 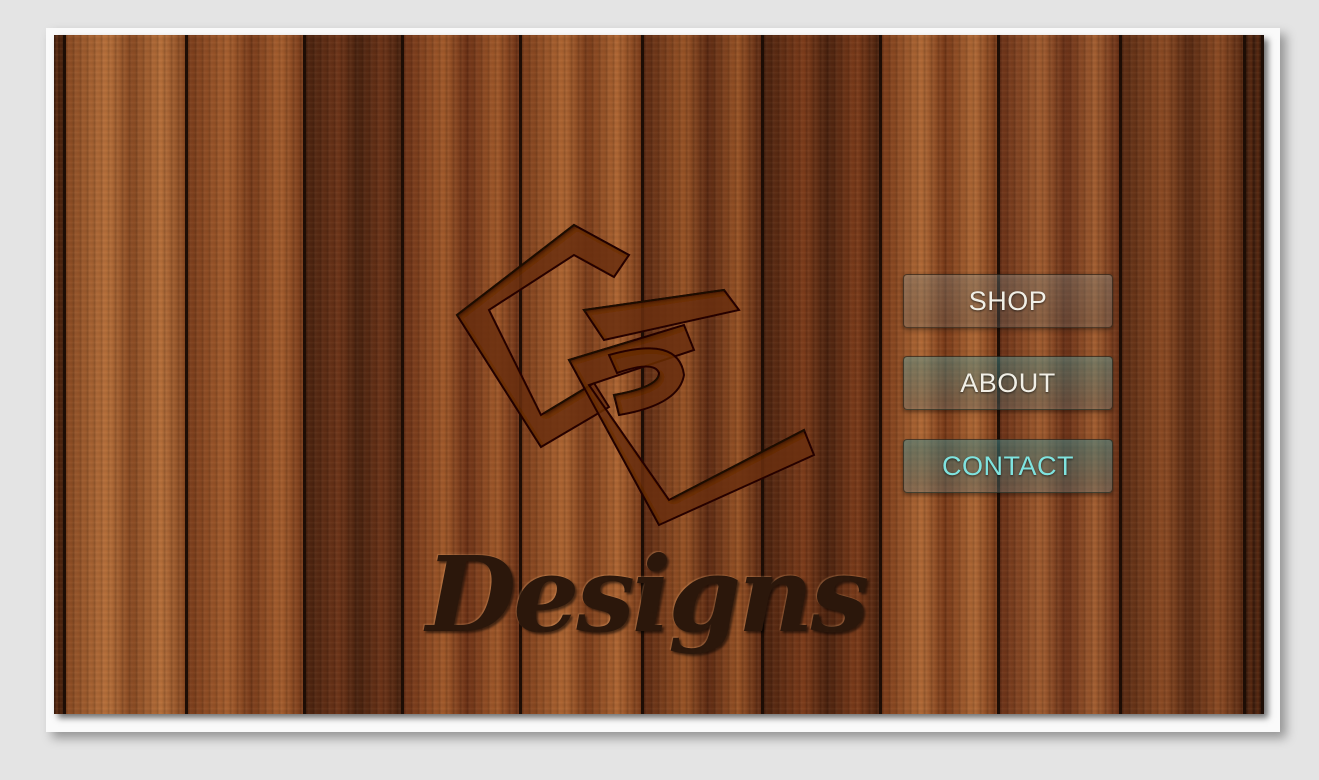 I want to click on nav-about-label: ABOUT, so click(x=1008, y=382).